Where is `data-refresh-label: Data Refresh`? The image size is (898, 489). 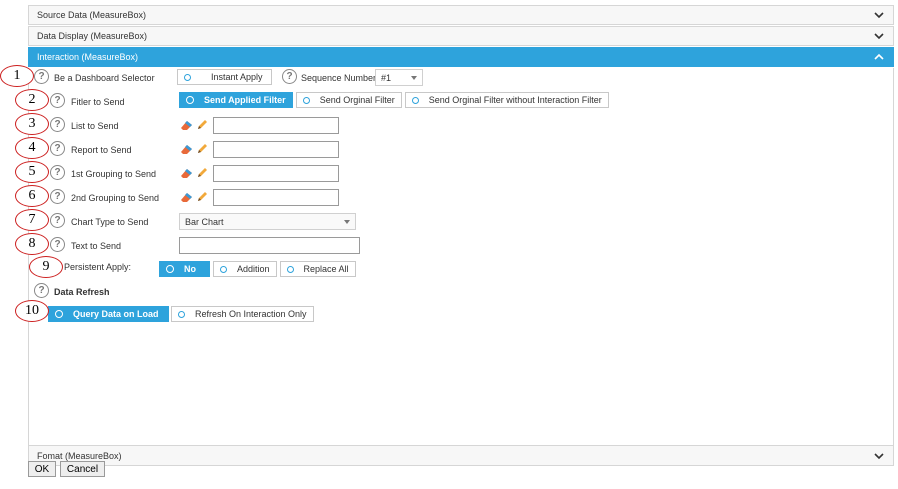
data-refresh-label: Data Refresh is located at coordinates (82, 292).